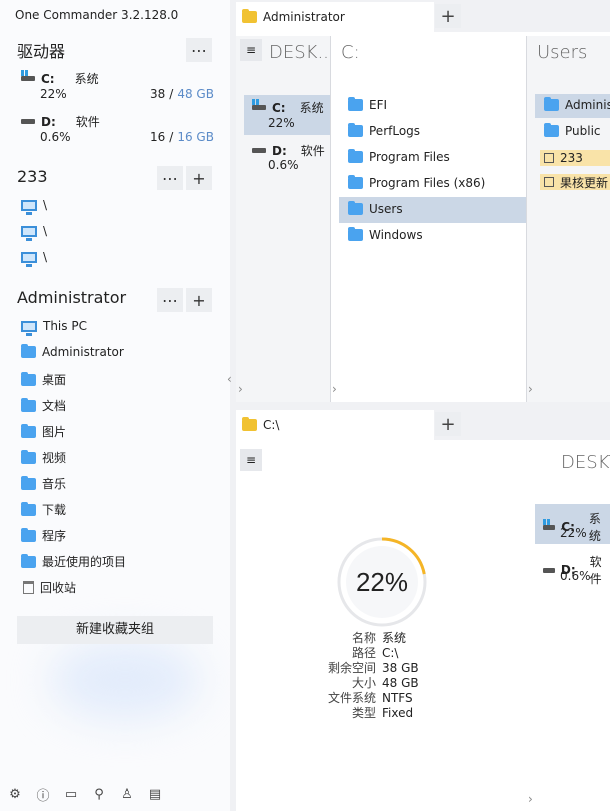 Image resolution: width=610 pixels, height=811 pixels. What do you see at coordinates (199, 300) in the screenshot?
I see `admin-add-button: +` at bounding box center [199, 300].